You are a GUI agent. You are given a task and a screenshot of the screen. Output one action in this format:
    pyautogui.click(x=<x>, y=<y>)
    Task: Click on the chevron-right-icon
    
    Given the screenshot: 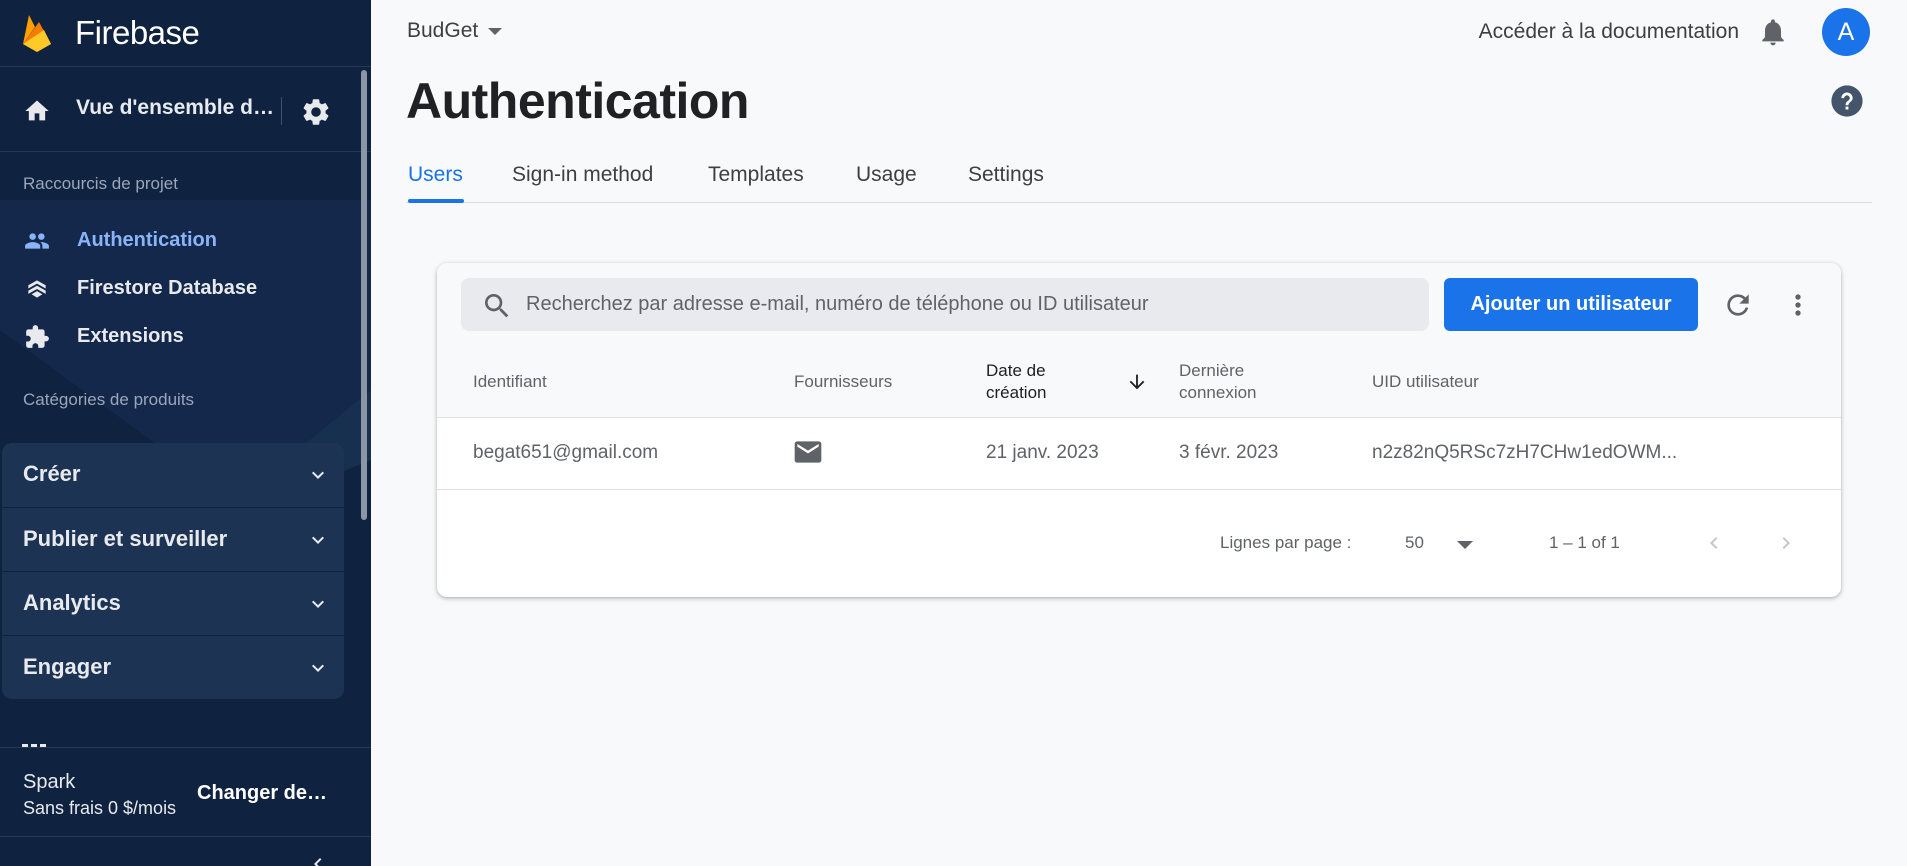 What is the action you would take?
    pyautogui.click(x=1786, y=543)
    